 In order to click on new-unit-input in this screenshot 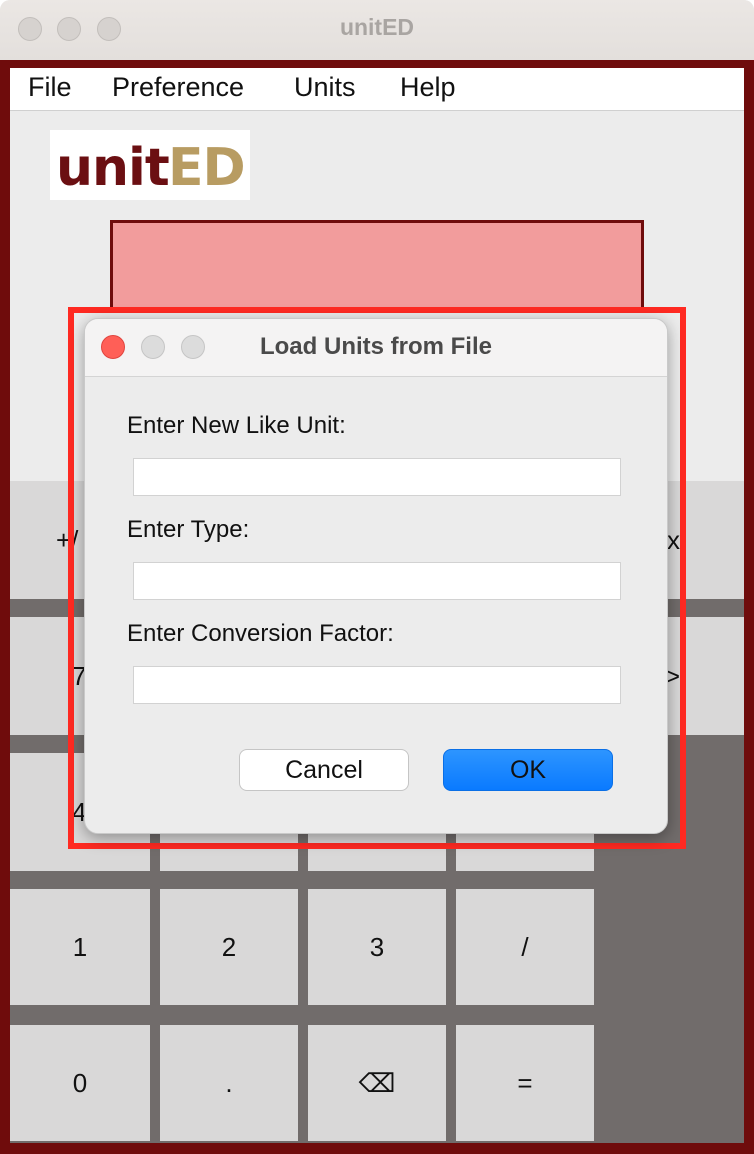, I will do `click(377, 477)`.